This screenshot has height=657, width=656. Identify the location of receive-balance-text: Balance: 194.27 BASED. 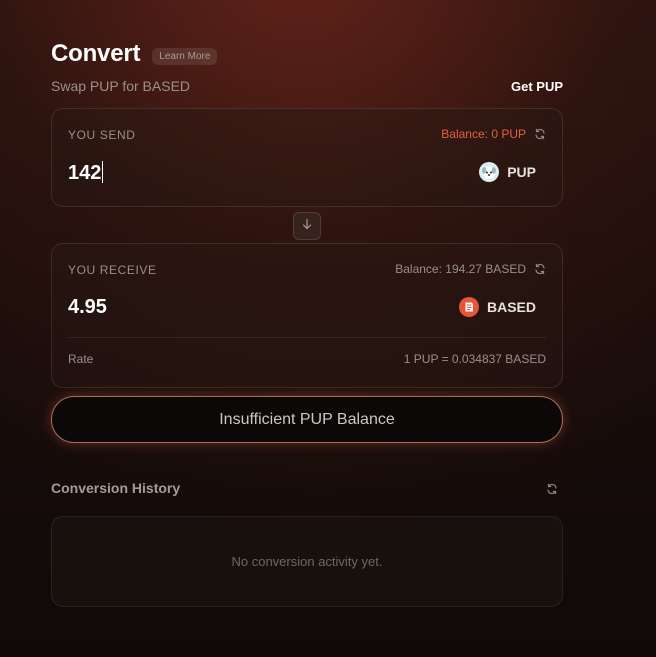
(460, 269).